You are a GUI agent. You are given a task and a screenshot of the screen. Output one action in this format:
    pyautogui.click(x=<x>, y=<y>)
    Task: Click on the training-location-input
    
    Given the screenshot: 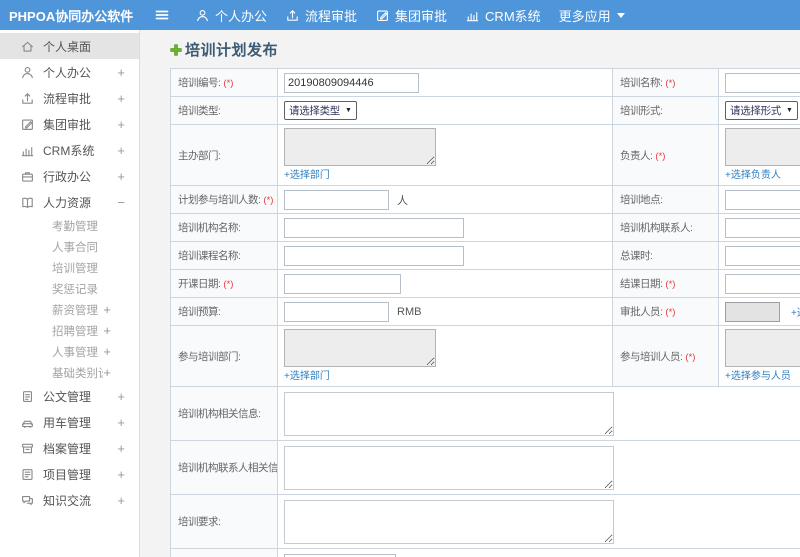 What is the action you would take?
    pyautogui.click(x=762, y=199)
    